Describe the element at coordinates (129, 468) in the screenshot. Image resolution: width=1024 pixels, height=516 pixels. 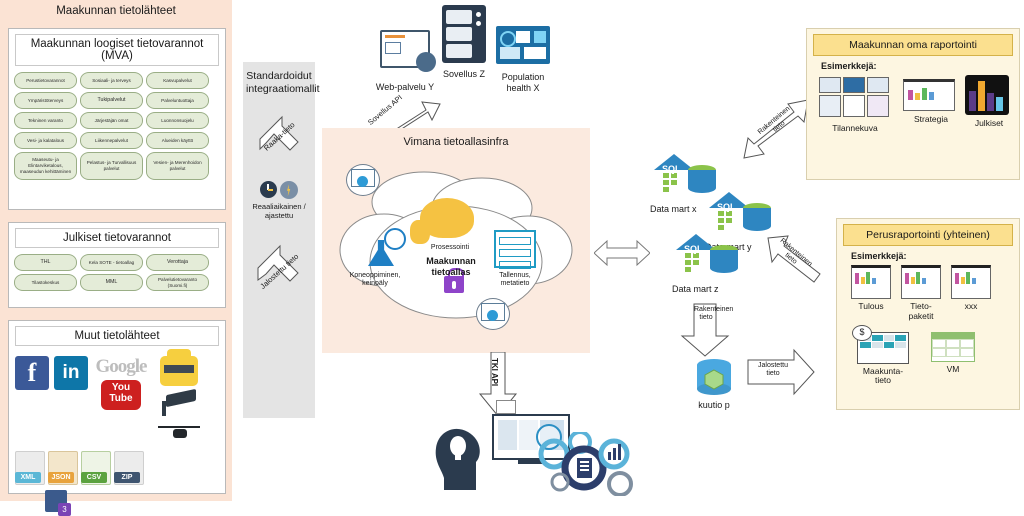
I see `zip-file-icon: ZIP` at that location.